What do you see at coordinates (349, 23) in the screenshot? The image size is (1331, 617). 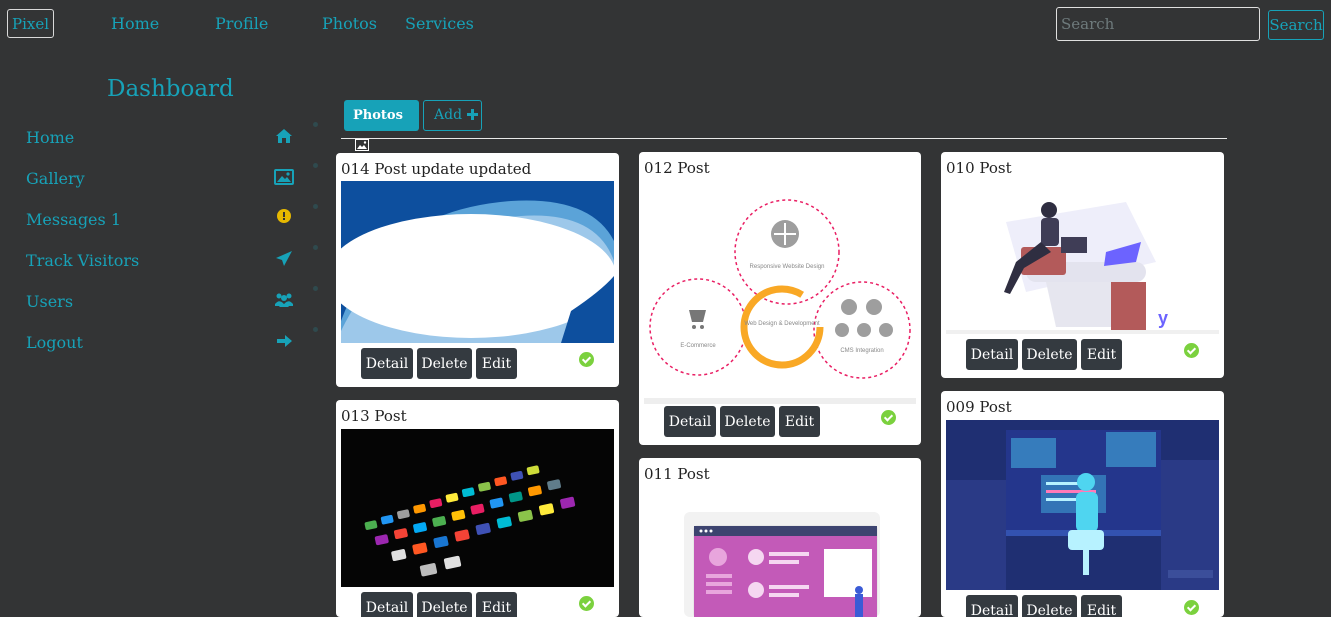 I see `nav-link-photos: Photos` at bounding box center [349, 23].